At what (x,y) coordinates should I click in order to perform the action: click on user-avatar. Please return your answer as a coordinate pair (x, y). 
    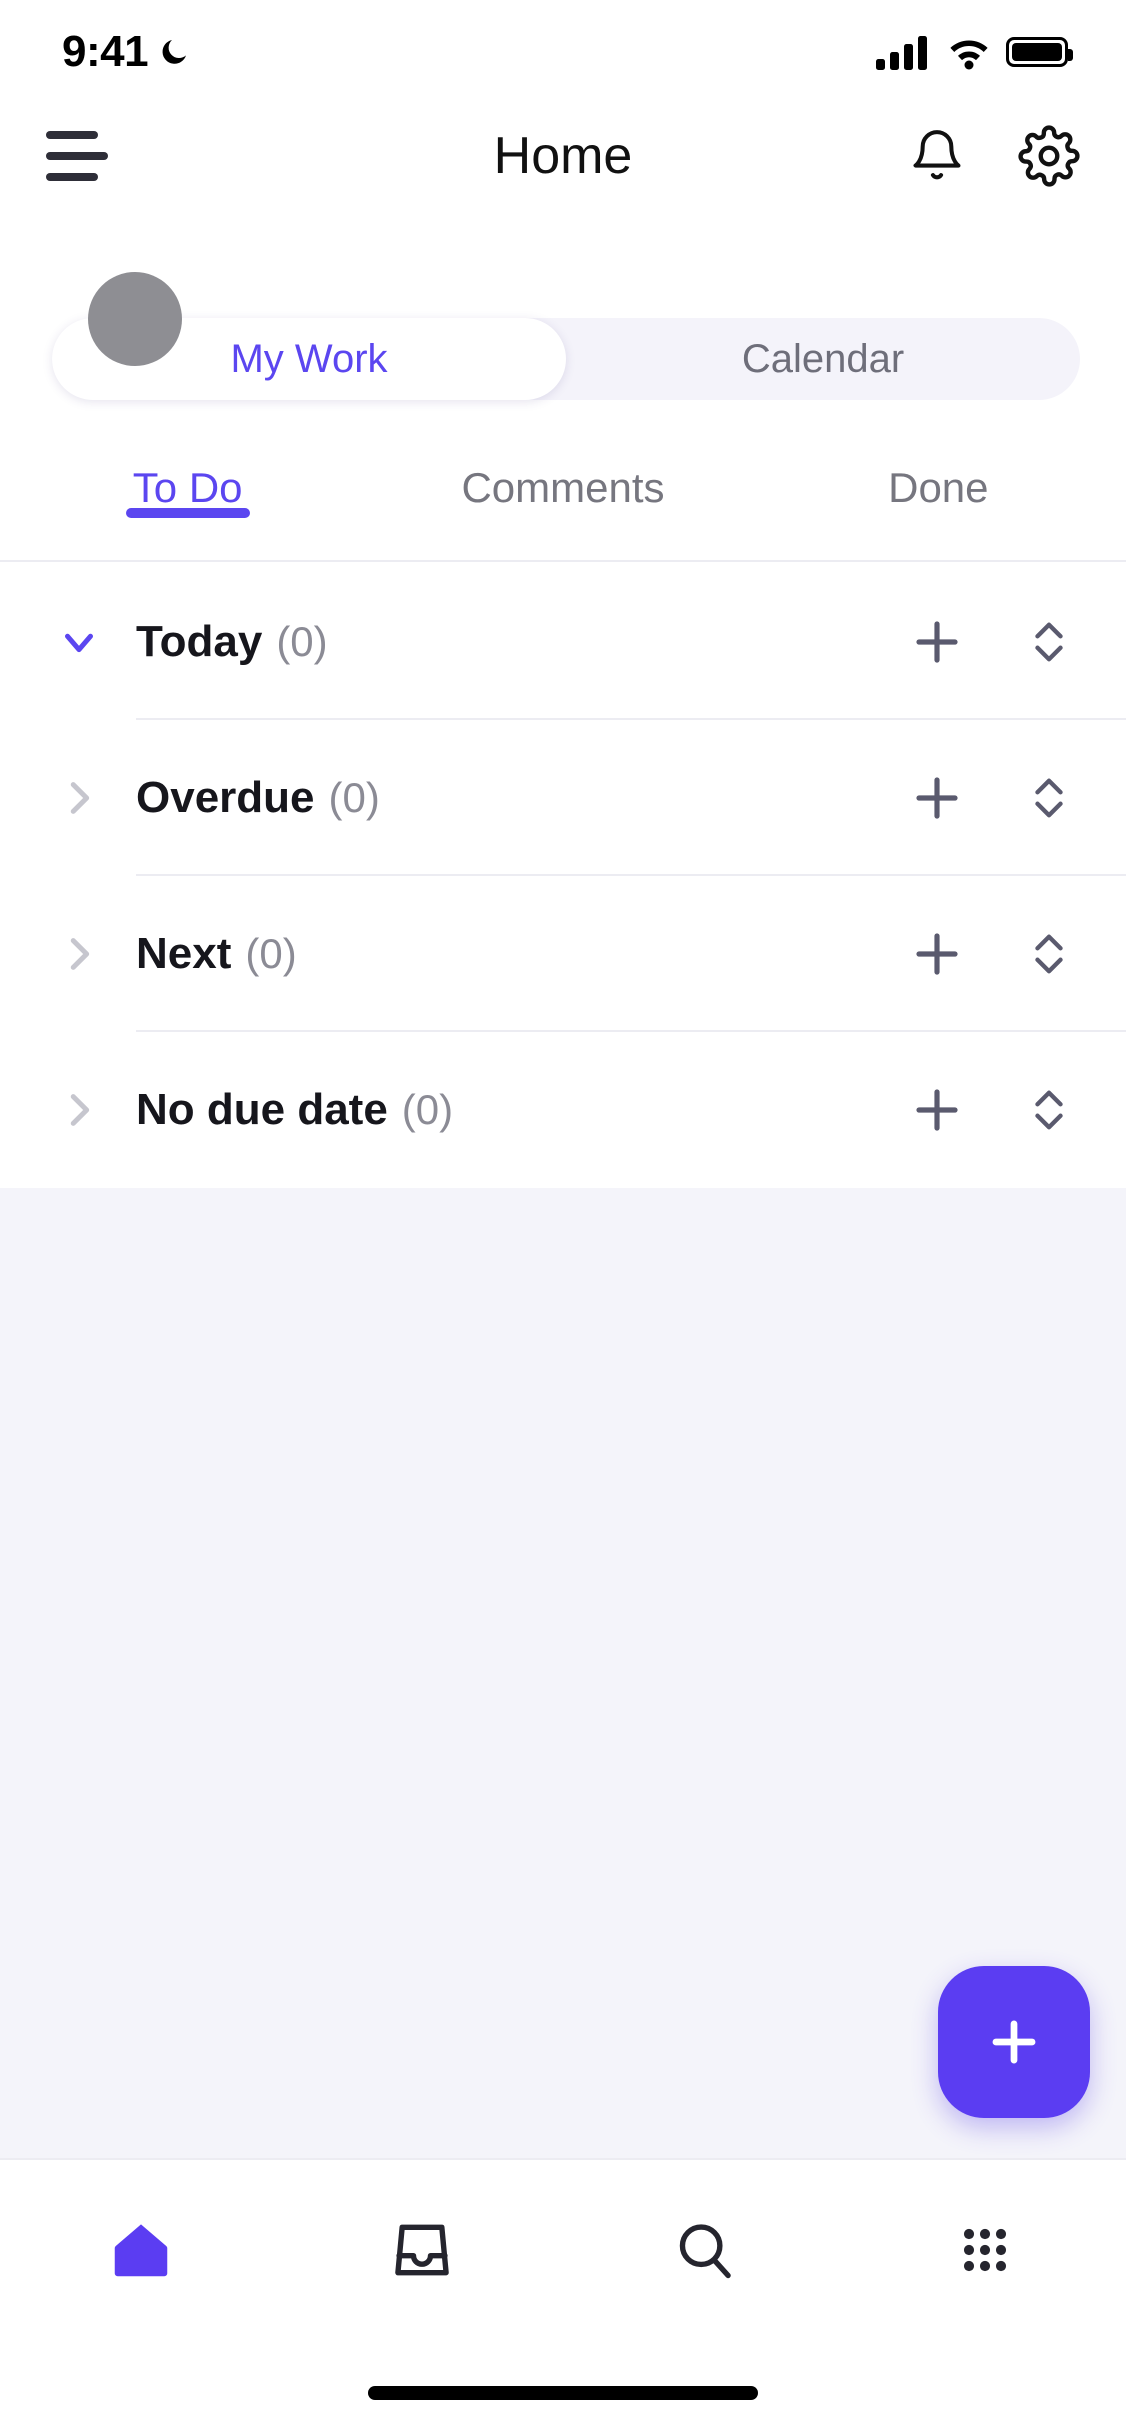
    Looking at the image, I should click on (135, 319).